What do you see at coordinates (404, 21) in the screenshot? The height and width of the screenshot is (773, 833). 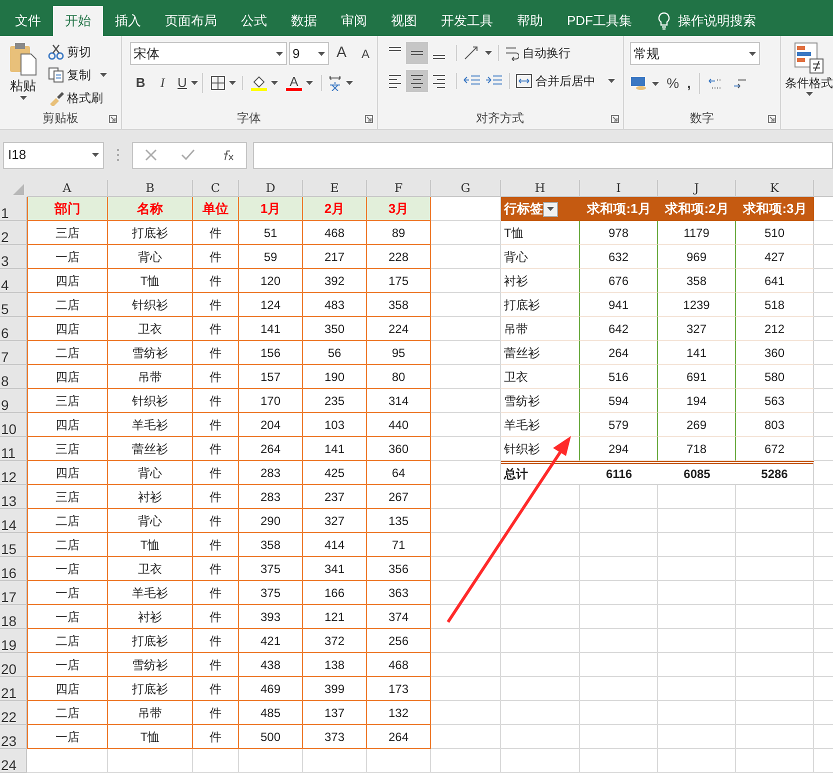 I see `ribbon-tab: 视图` at bounding box center [404, 21].